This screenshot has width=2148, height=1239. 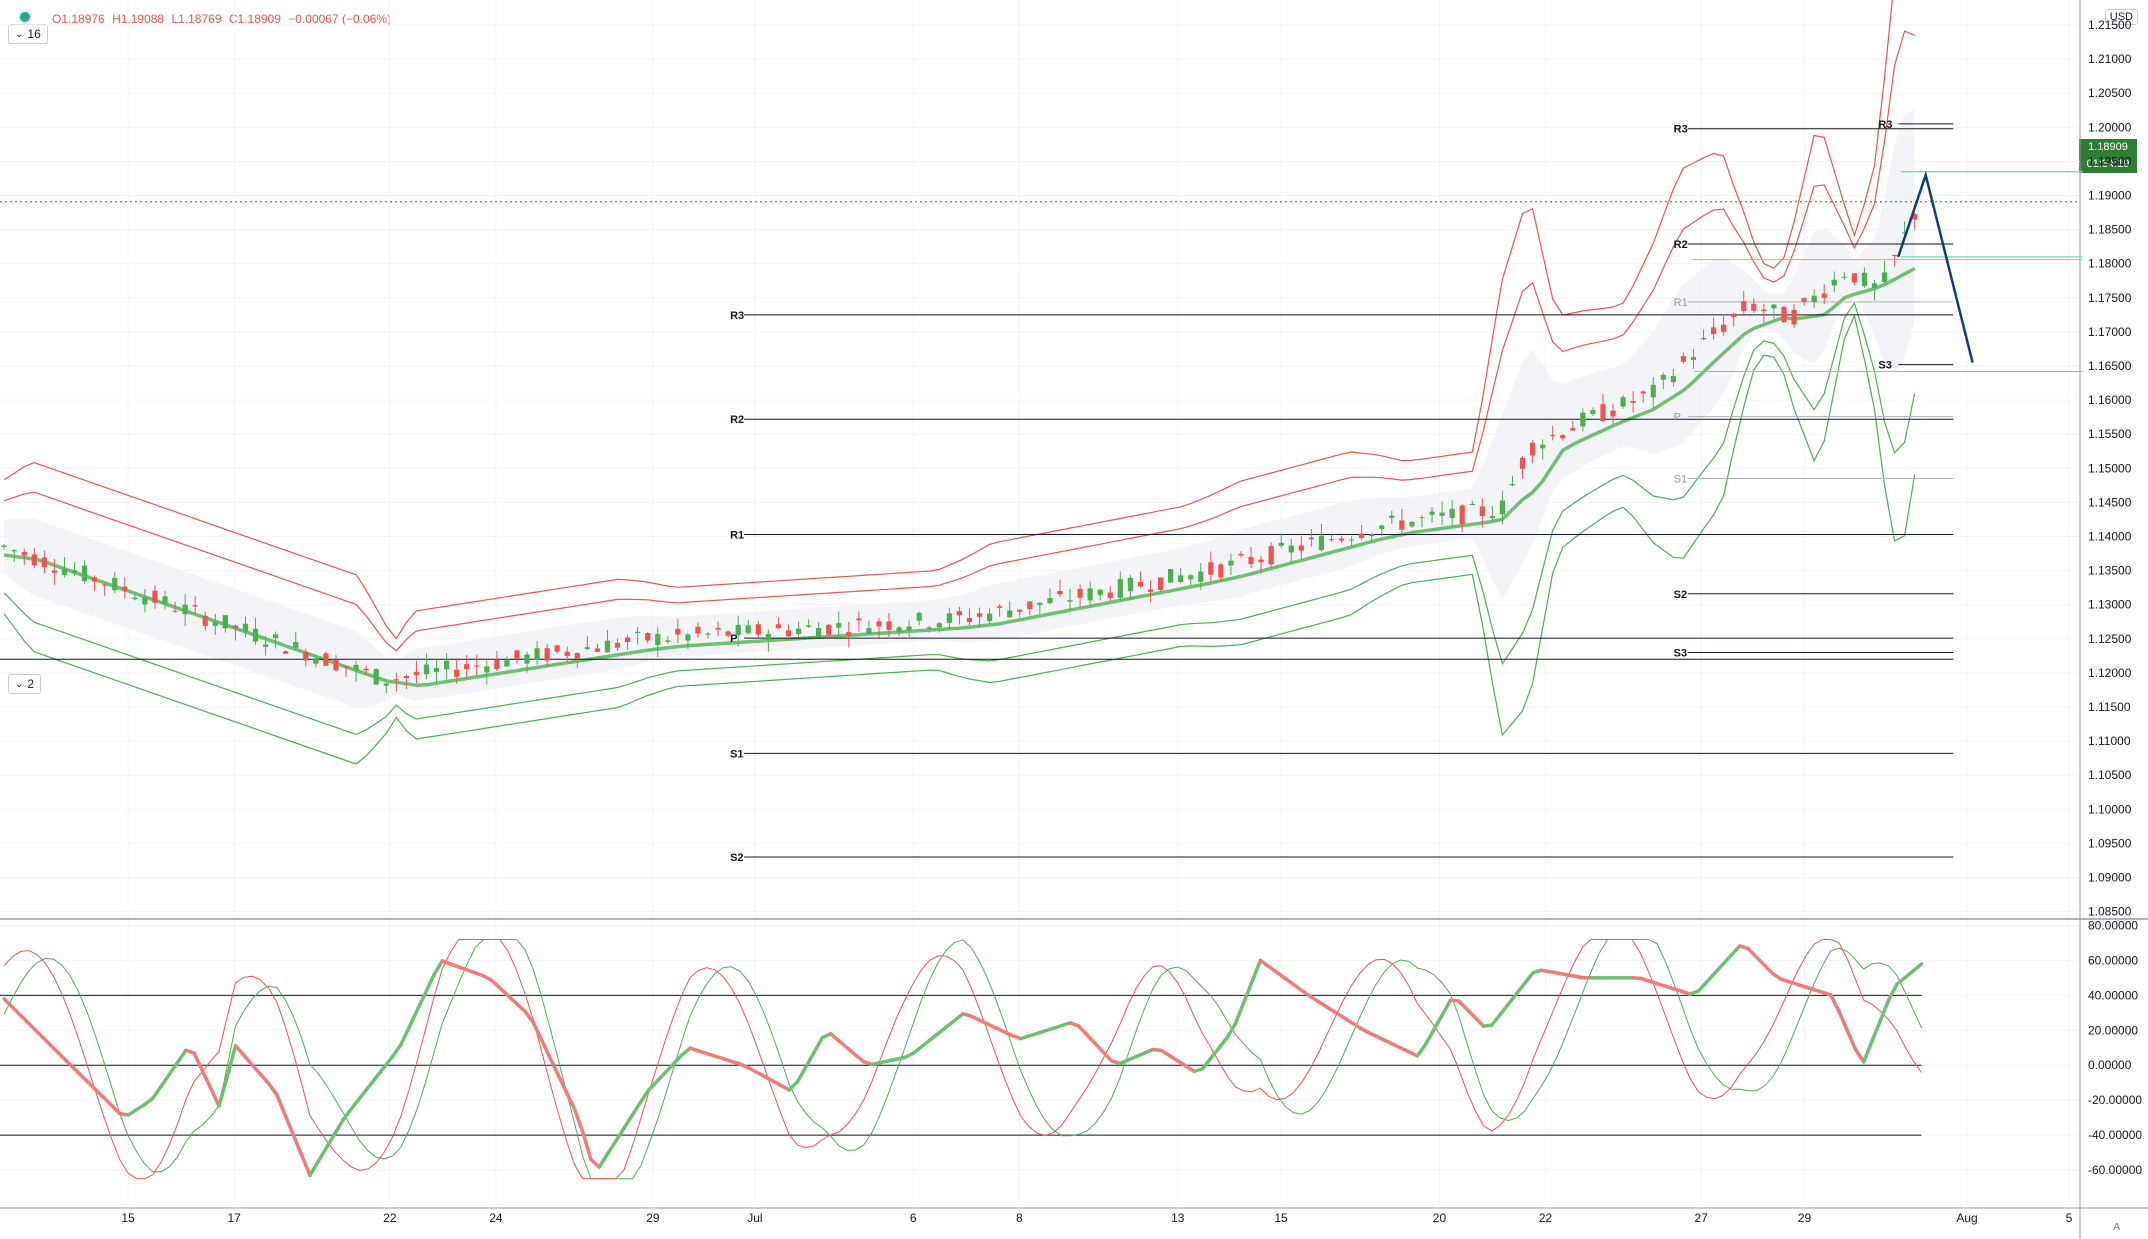 What do you see at coordinates (2110, 400) in the screenshot?
I see `price-tick-label: 1.16000` at bounding box center [2110, 400].